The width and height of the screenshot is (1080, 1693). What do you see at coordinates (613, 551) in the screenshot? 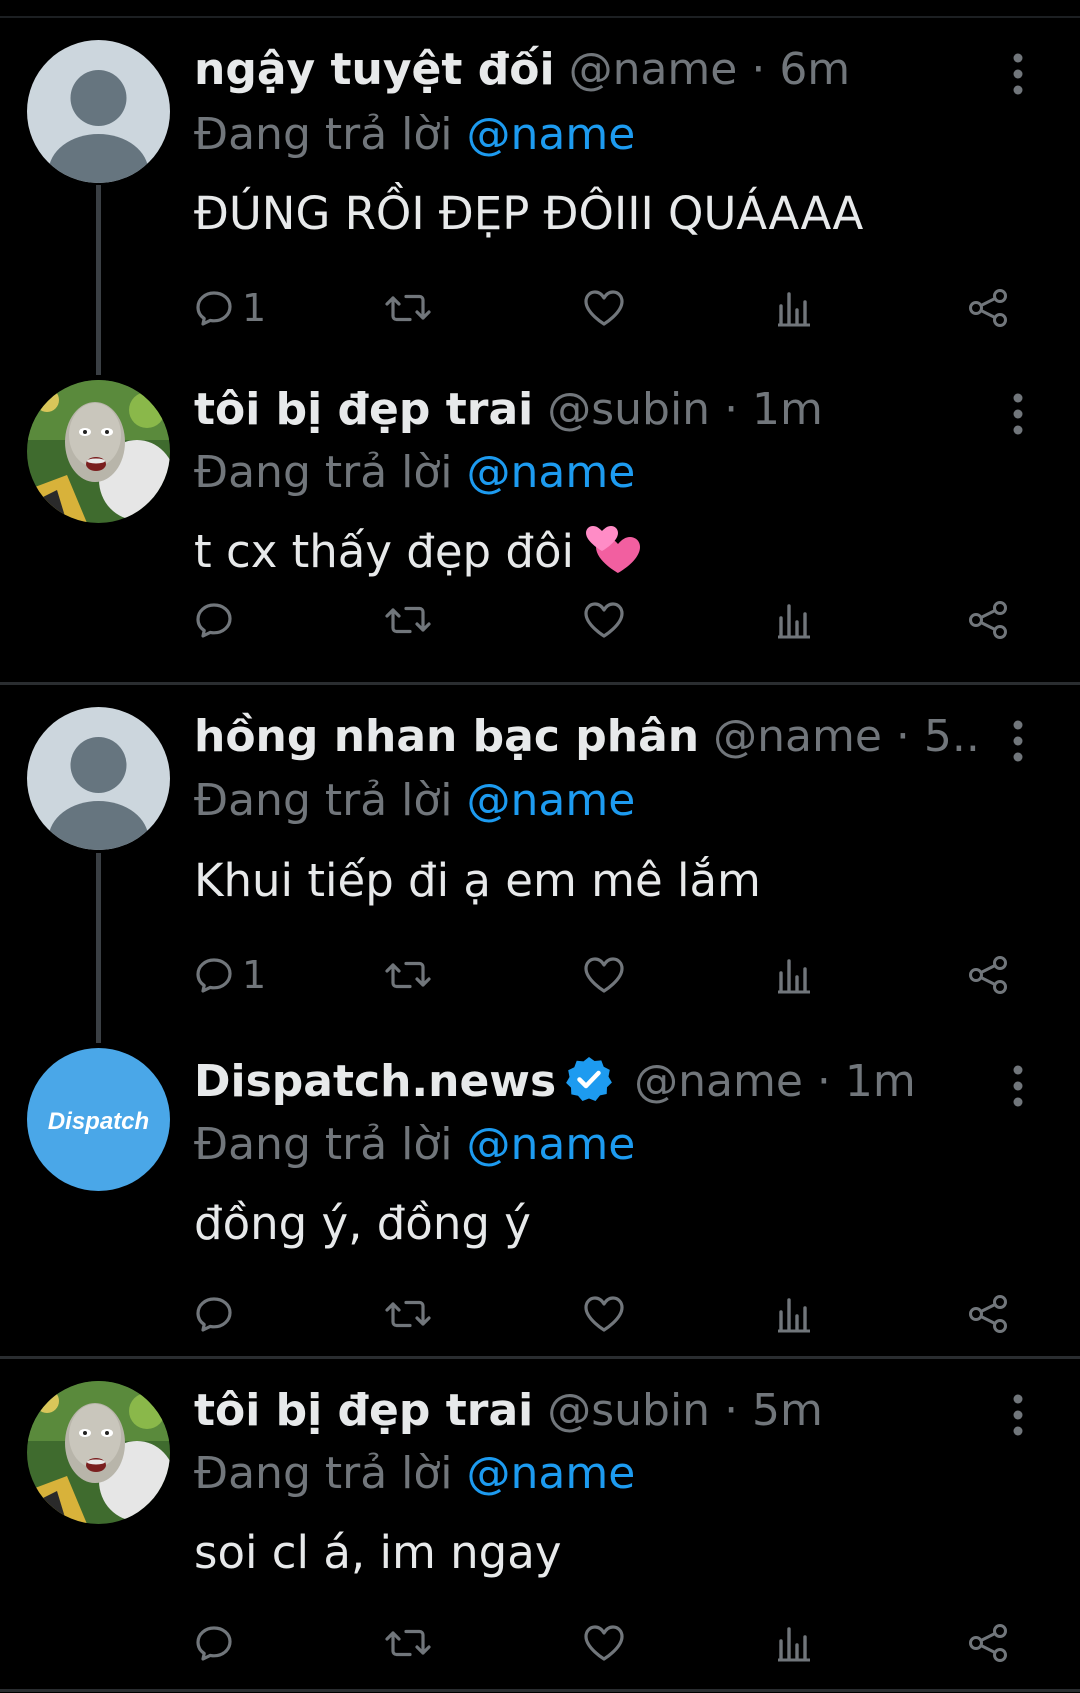
I see `two-hearts-emoji` at bounding box center [613, 551].